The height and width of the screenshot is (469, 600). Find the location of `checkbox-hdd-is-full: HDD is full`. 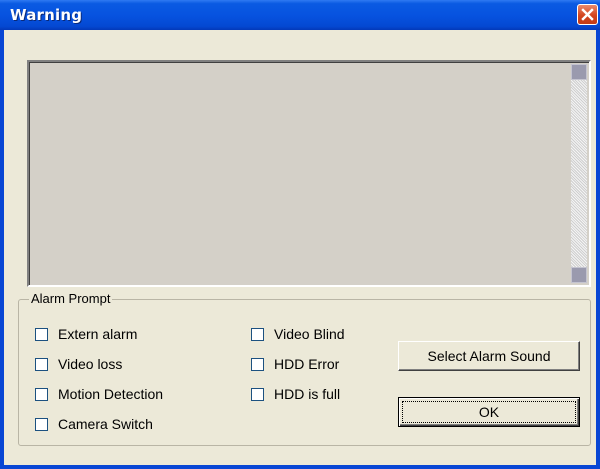

checkbox-hdd-is-full: HDD is full is located at coordinates (295, 394).